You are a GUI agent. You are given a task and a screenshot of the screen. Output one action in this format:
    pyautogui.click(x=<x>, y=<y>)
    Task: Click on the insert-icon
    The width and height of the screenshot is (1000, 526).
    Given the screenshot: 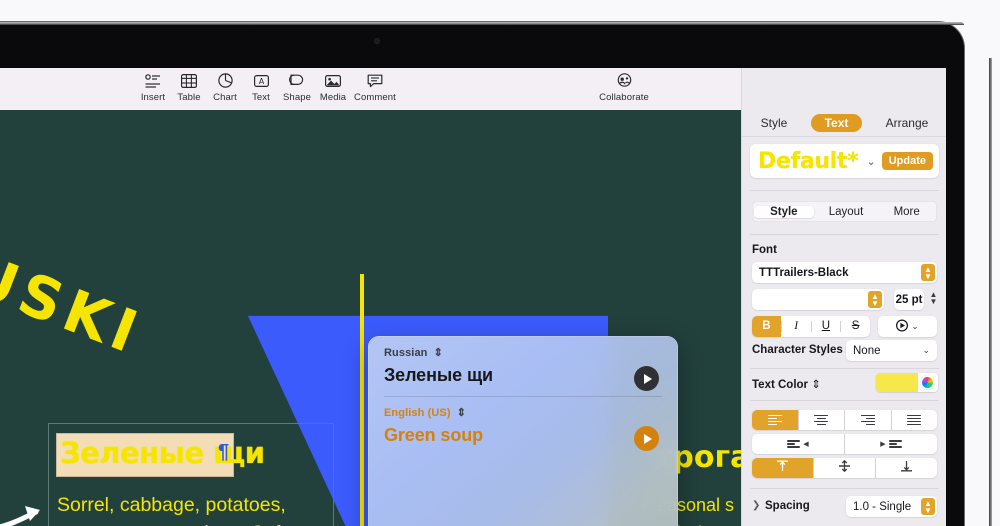 What is the action you would take?
    pyautogui.click(x=153, y=80)
    